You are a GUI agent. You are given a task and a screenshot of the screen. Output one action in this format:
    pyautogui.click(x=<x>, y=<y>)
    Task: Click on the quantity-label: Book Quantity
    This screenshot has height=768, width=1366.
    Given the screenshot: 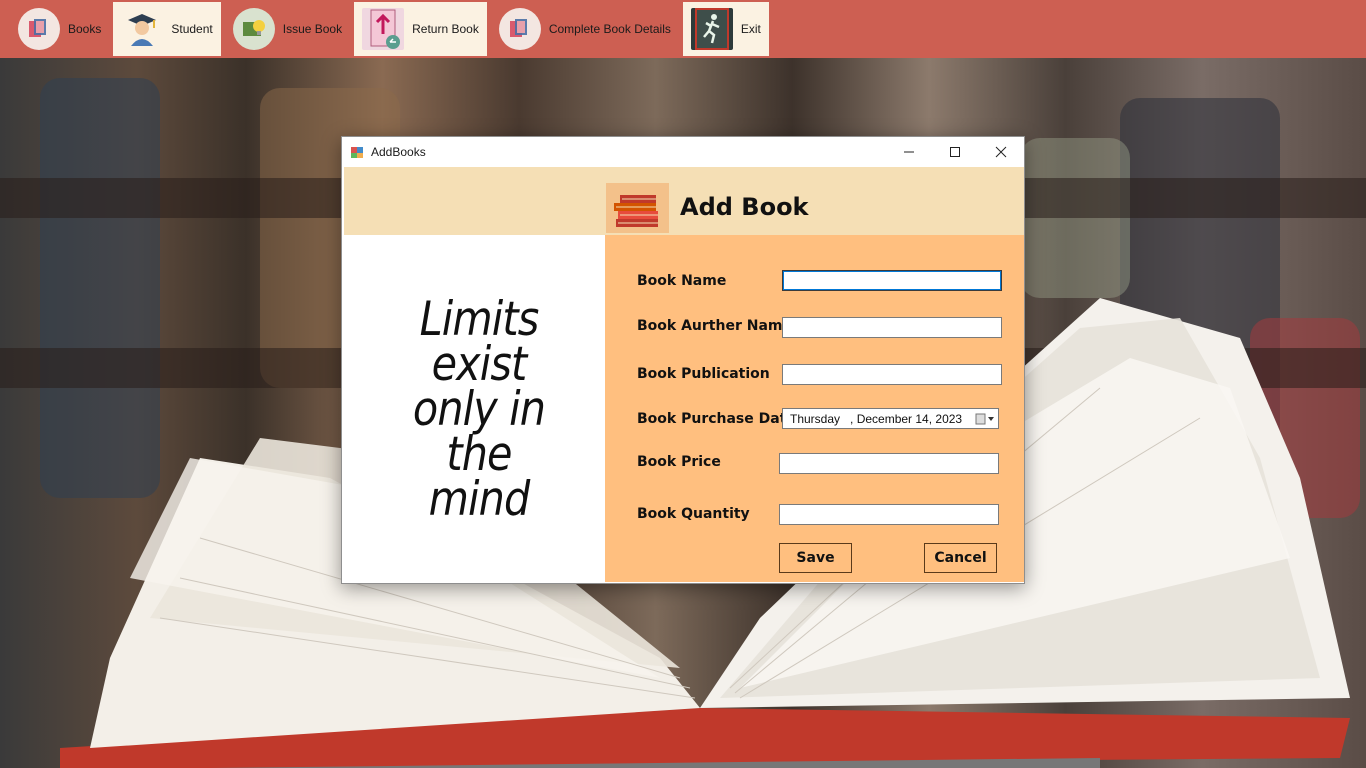 What is the action you would take?
    pyautogui.click(x=693, y=514)
    